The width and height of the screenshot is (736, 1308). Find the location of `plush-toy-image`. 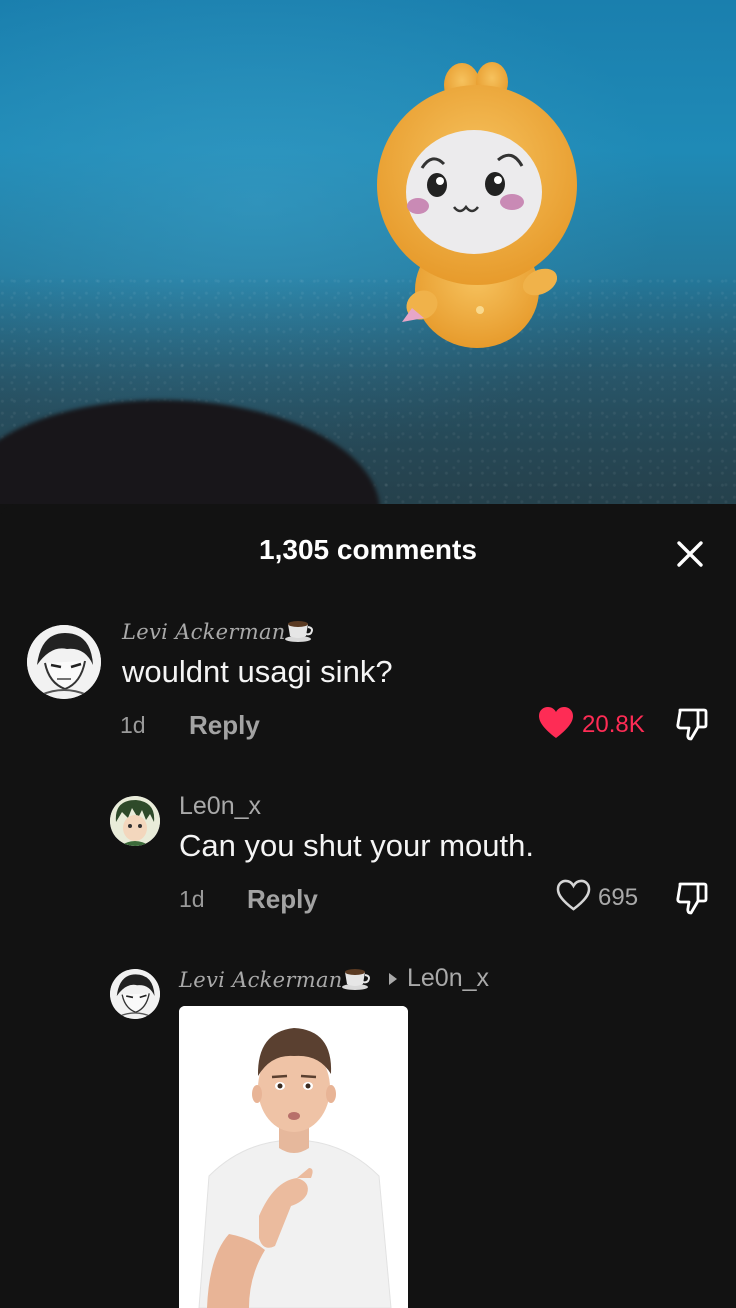

plush-toy-image is located at coordinates (477, 205).